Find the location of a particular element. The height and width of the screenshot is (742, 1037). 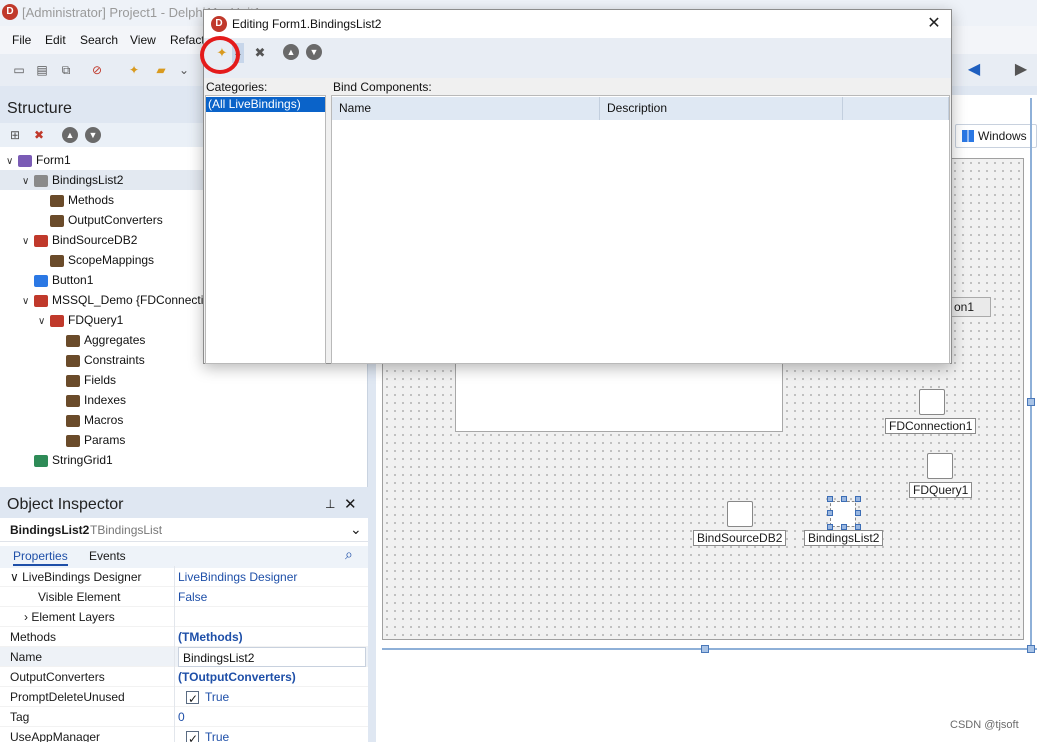

property-row: Name BindingsList2 is located at coordinates (184, 657).